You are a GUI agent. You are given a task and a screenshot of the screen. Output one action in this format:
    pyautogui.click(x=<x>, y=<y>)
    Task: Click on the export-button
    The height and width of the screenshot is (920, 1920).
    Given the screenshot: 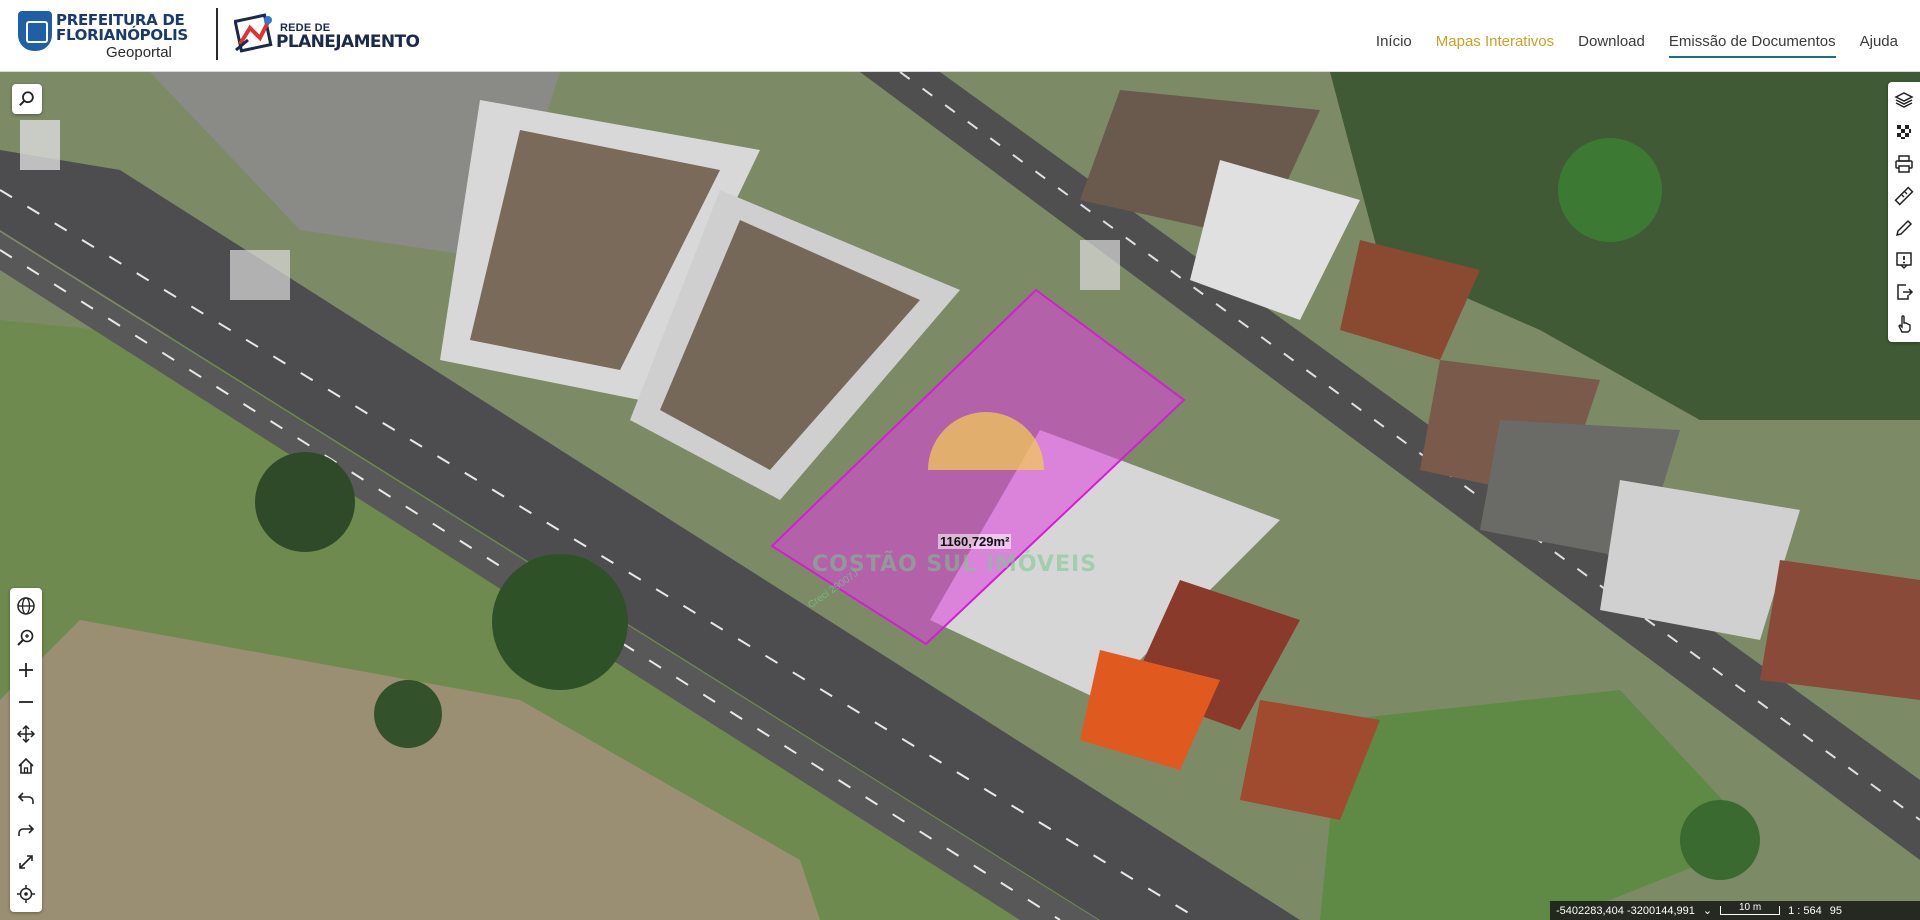 What is the action you would take?
    pyautogui.click(x=1904, y=292)
    